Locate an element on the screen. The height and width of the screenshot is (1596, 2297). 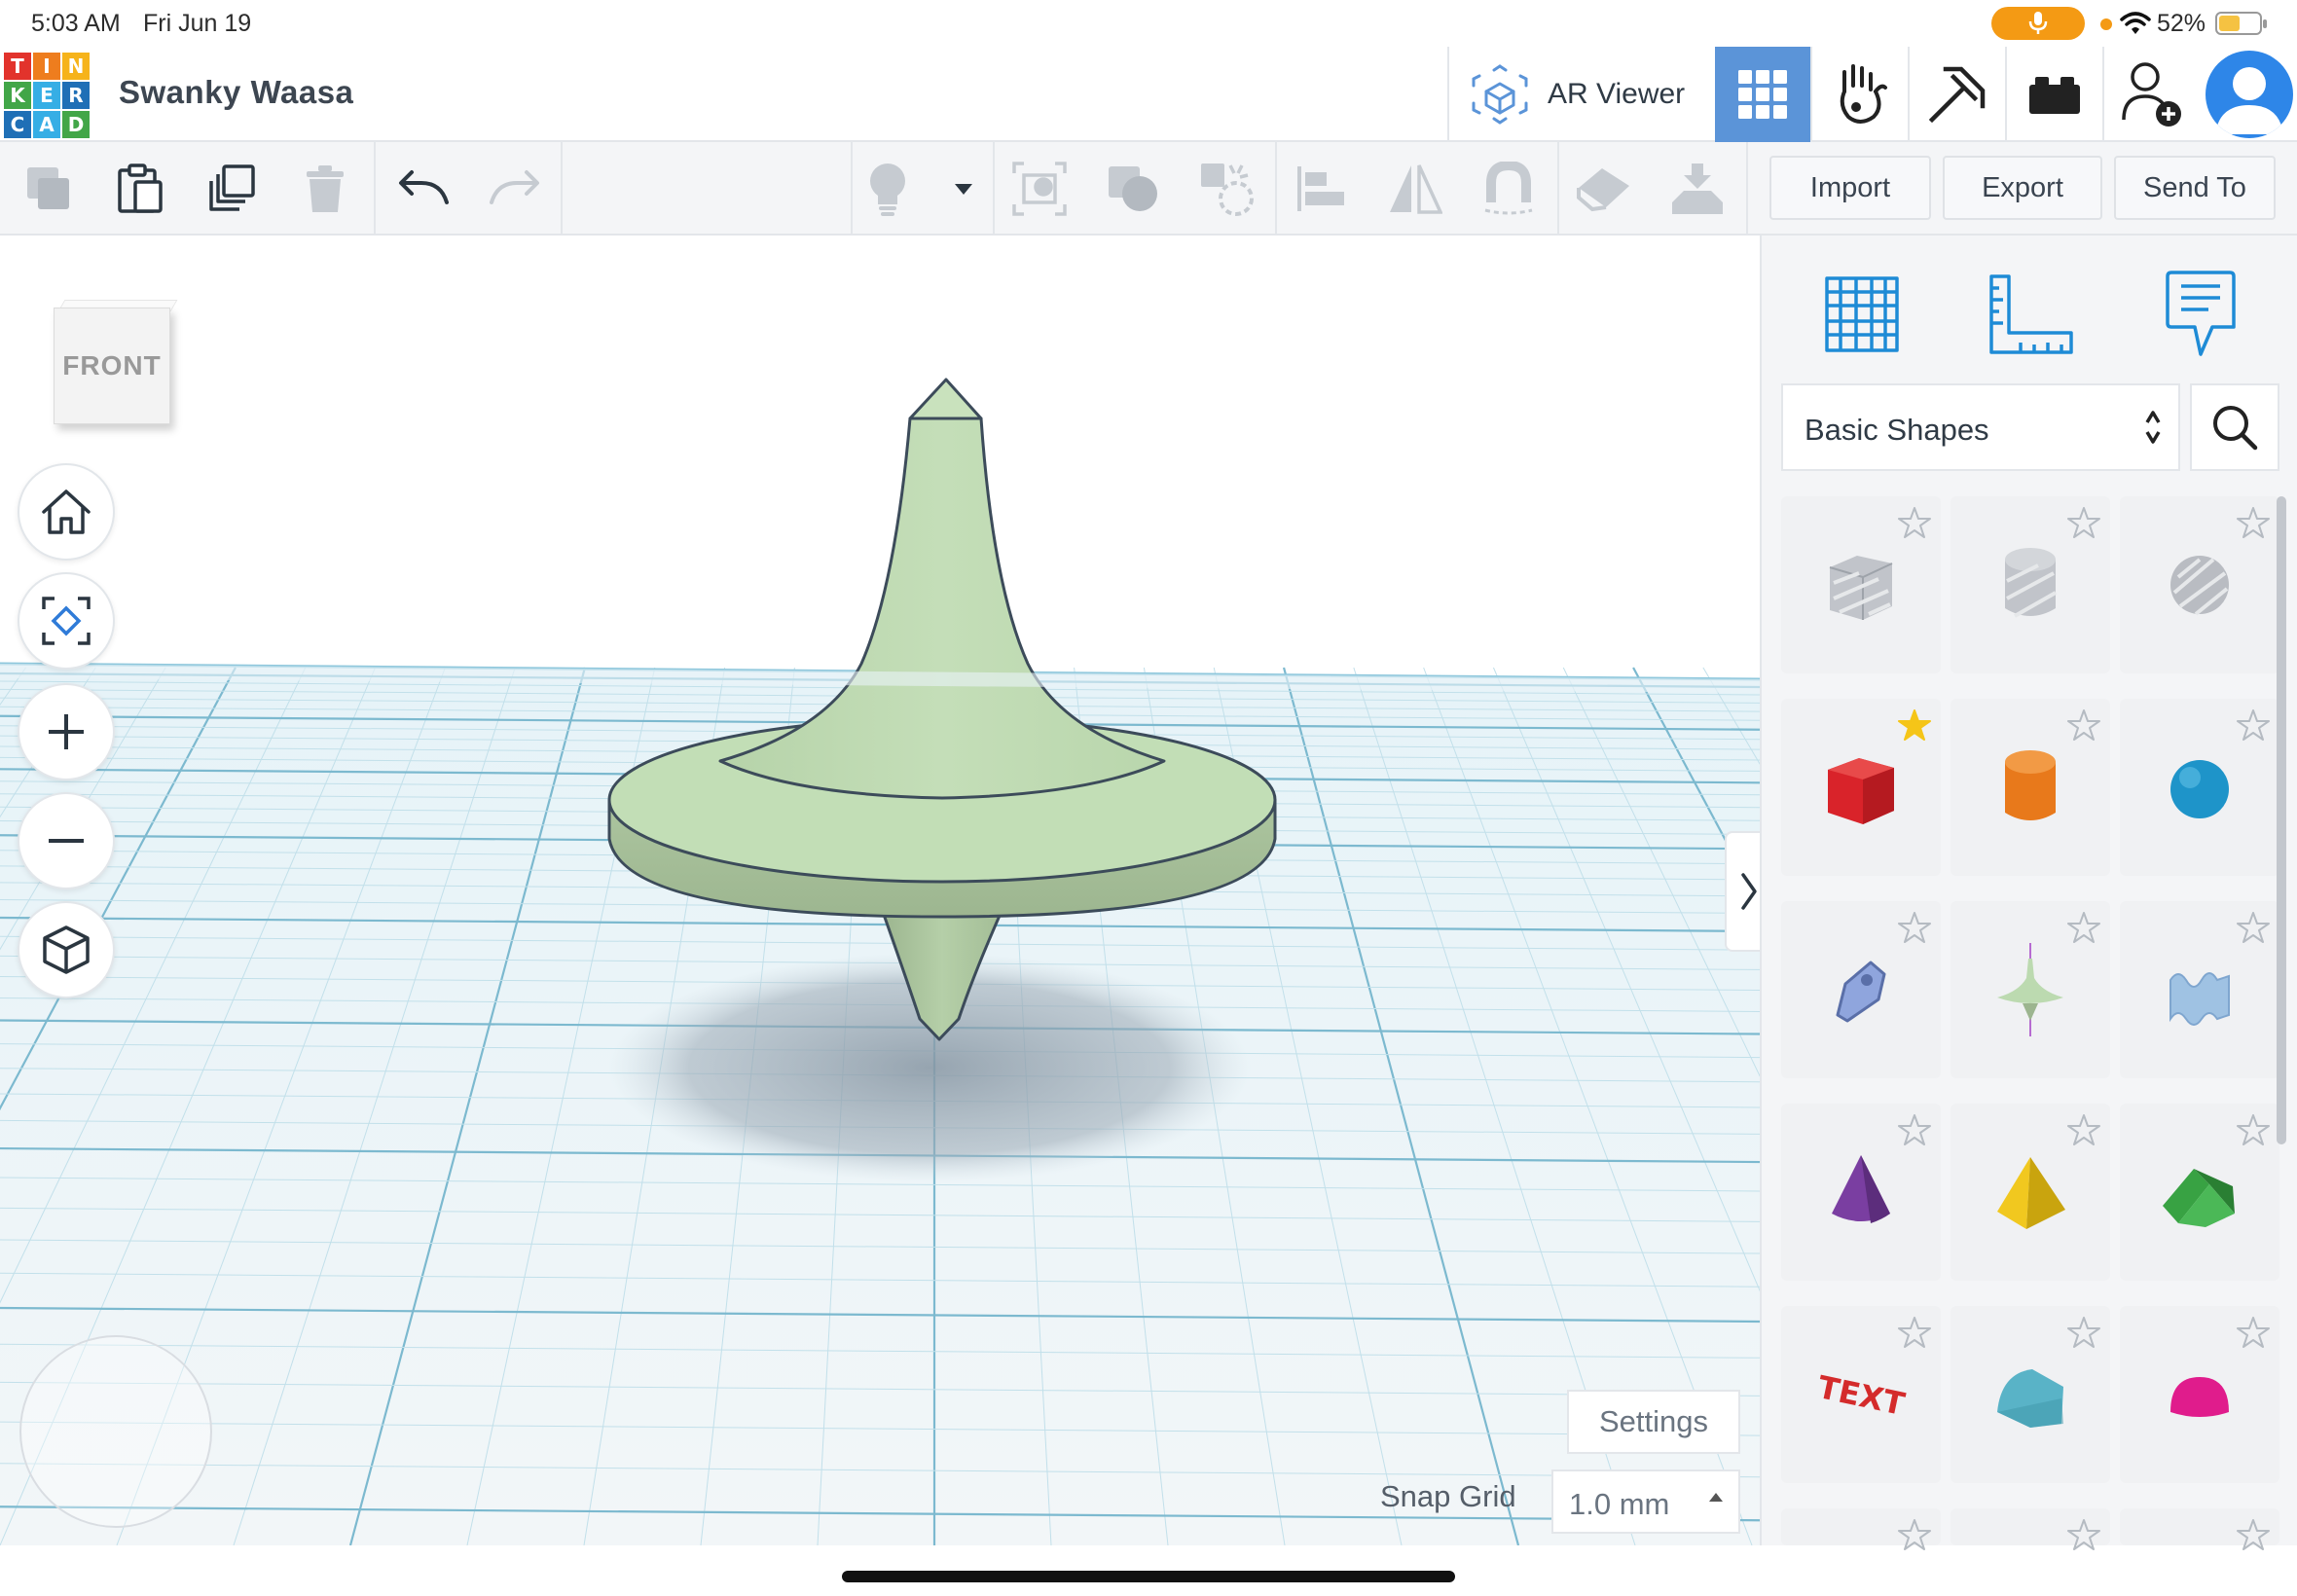
workplane-tool-button is located at coordinates (1861, 314).